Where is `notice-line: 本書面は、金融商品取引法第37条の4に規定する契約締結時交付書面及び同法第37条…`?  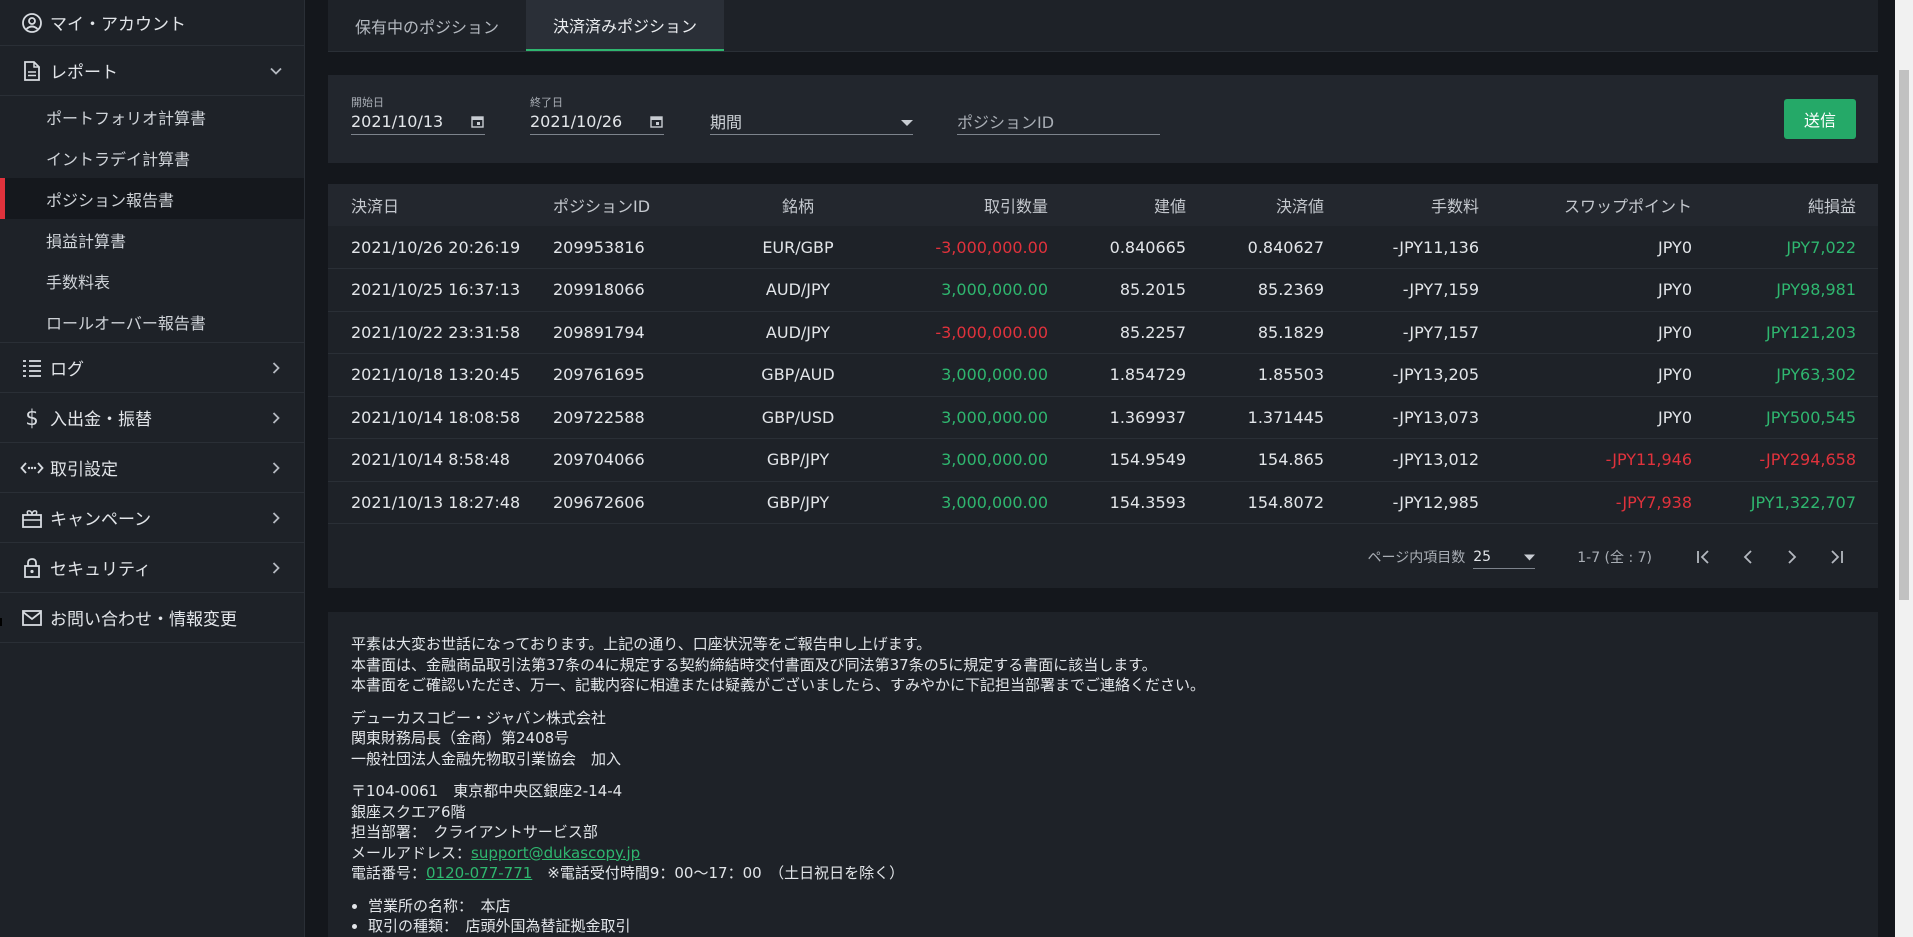 notice-line: 本書面は、金融商品取引法第37条の4に規定する契約締結時交付書面及び同法第37条… is located at coordinates (754, 664).